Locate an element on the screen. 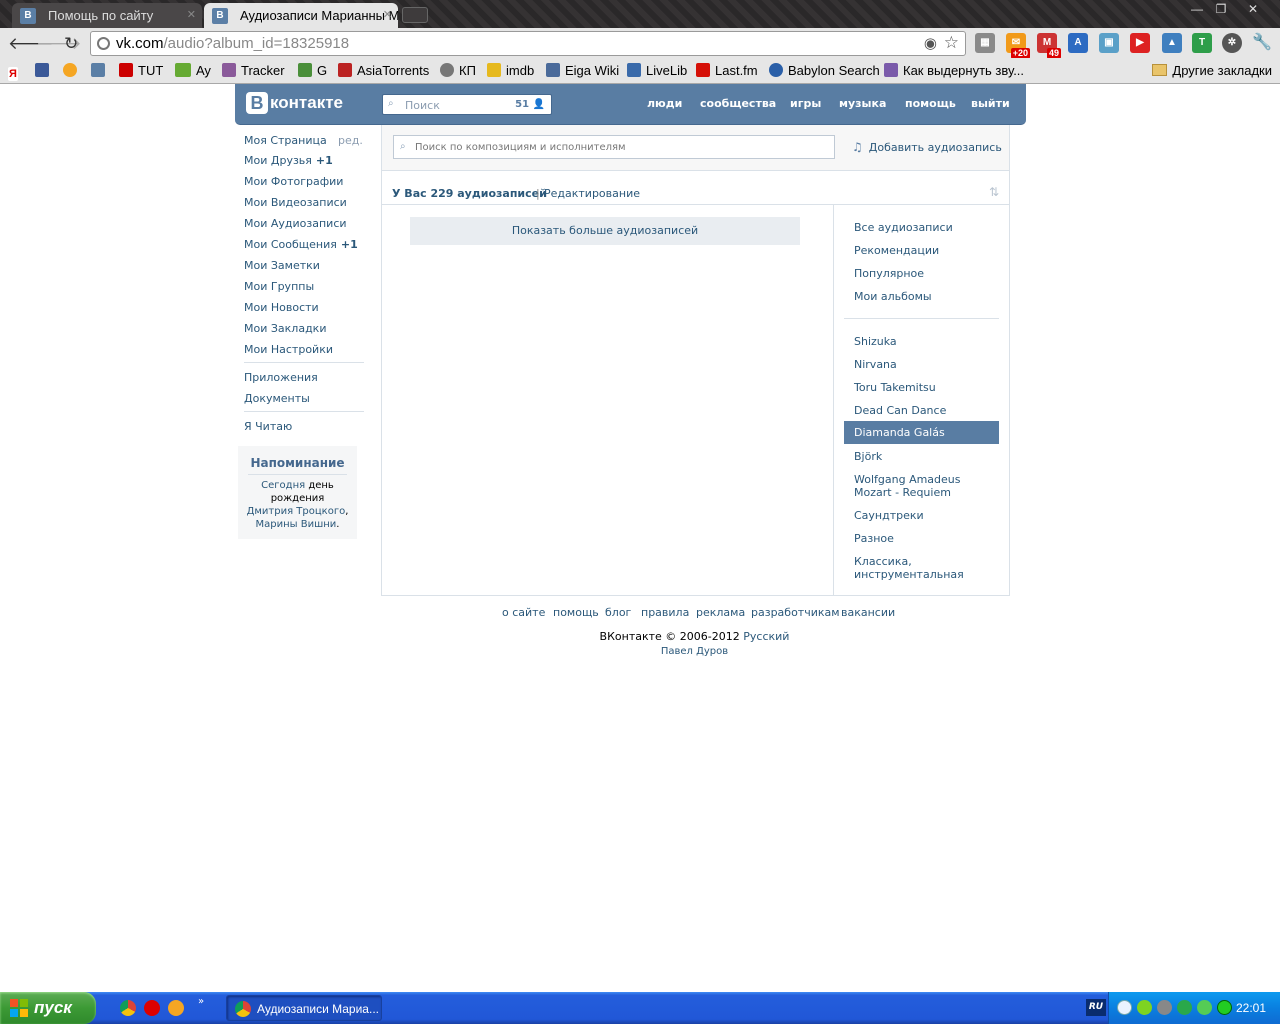 This screenshot has width=1280, height=1024. album-item: Разное is located at coordinates (874, 538).